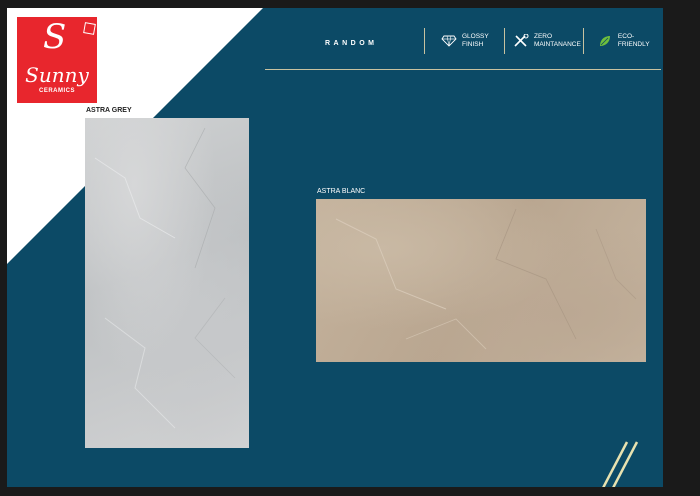  I want to click on brand-subtitle: CERAMICS, so click(56, 91).